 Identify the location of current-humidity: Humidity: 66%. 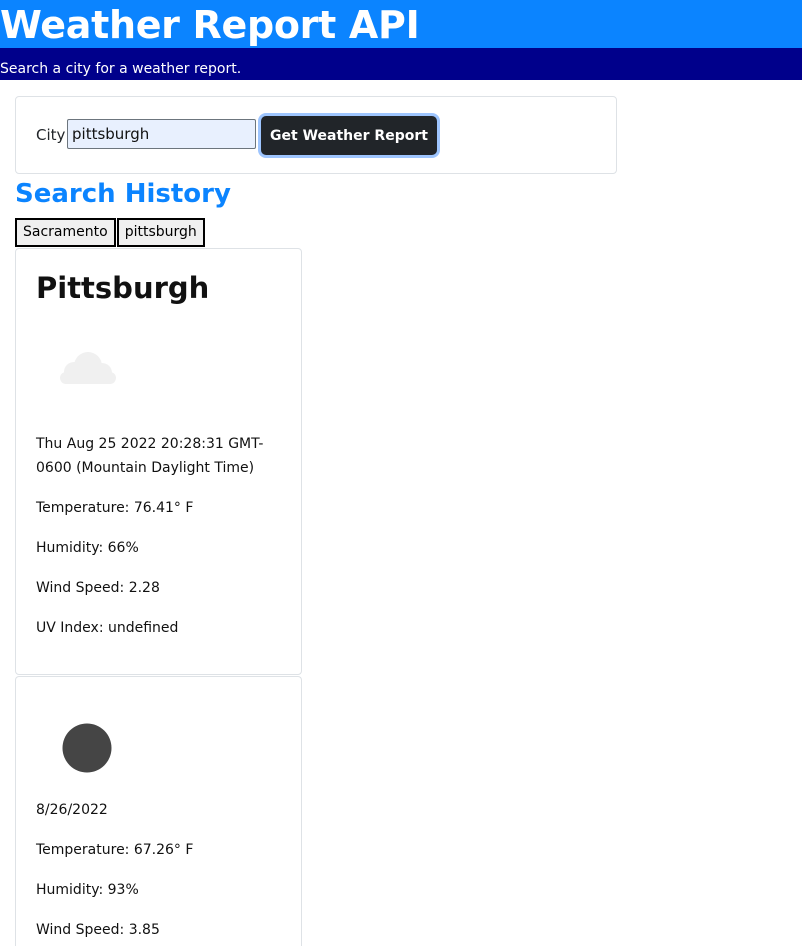
(87, 548).